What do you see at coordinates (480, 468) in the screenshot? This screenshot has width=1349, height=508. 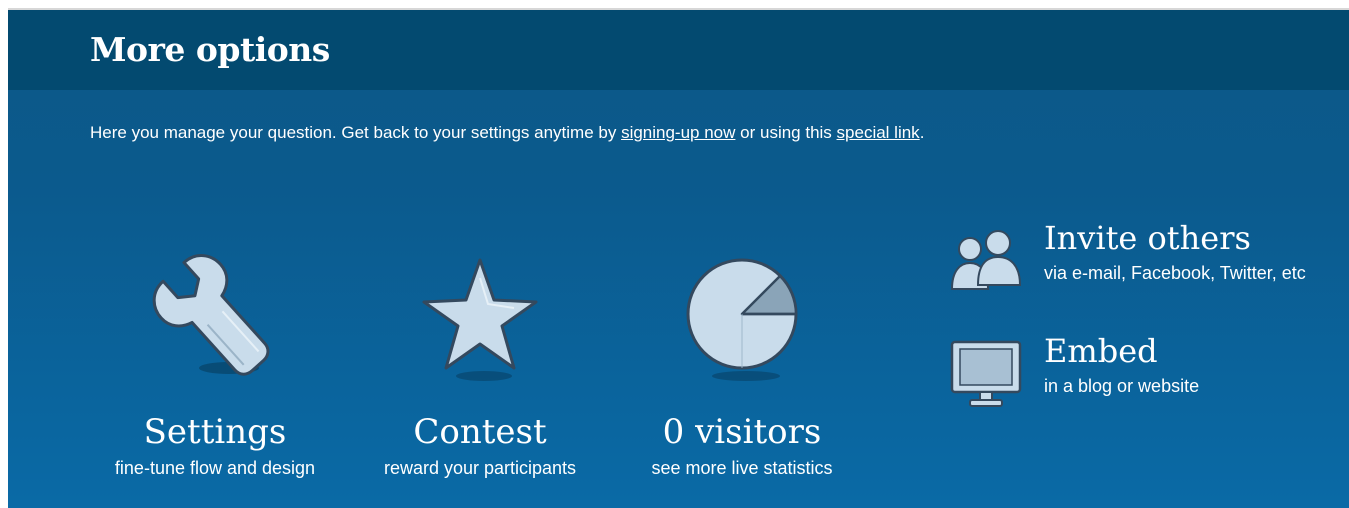 I see `contest-subtitle: reward your participants` at bounding box center [480, 468].